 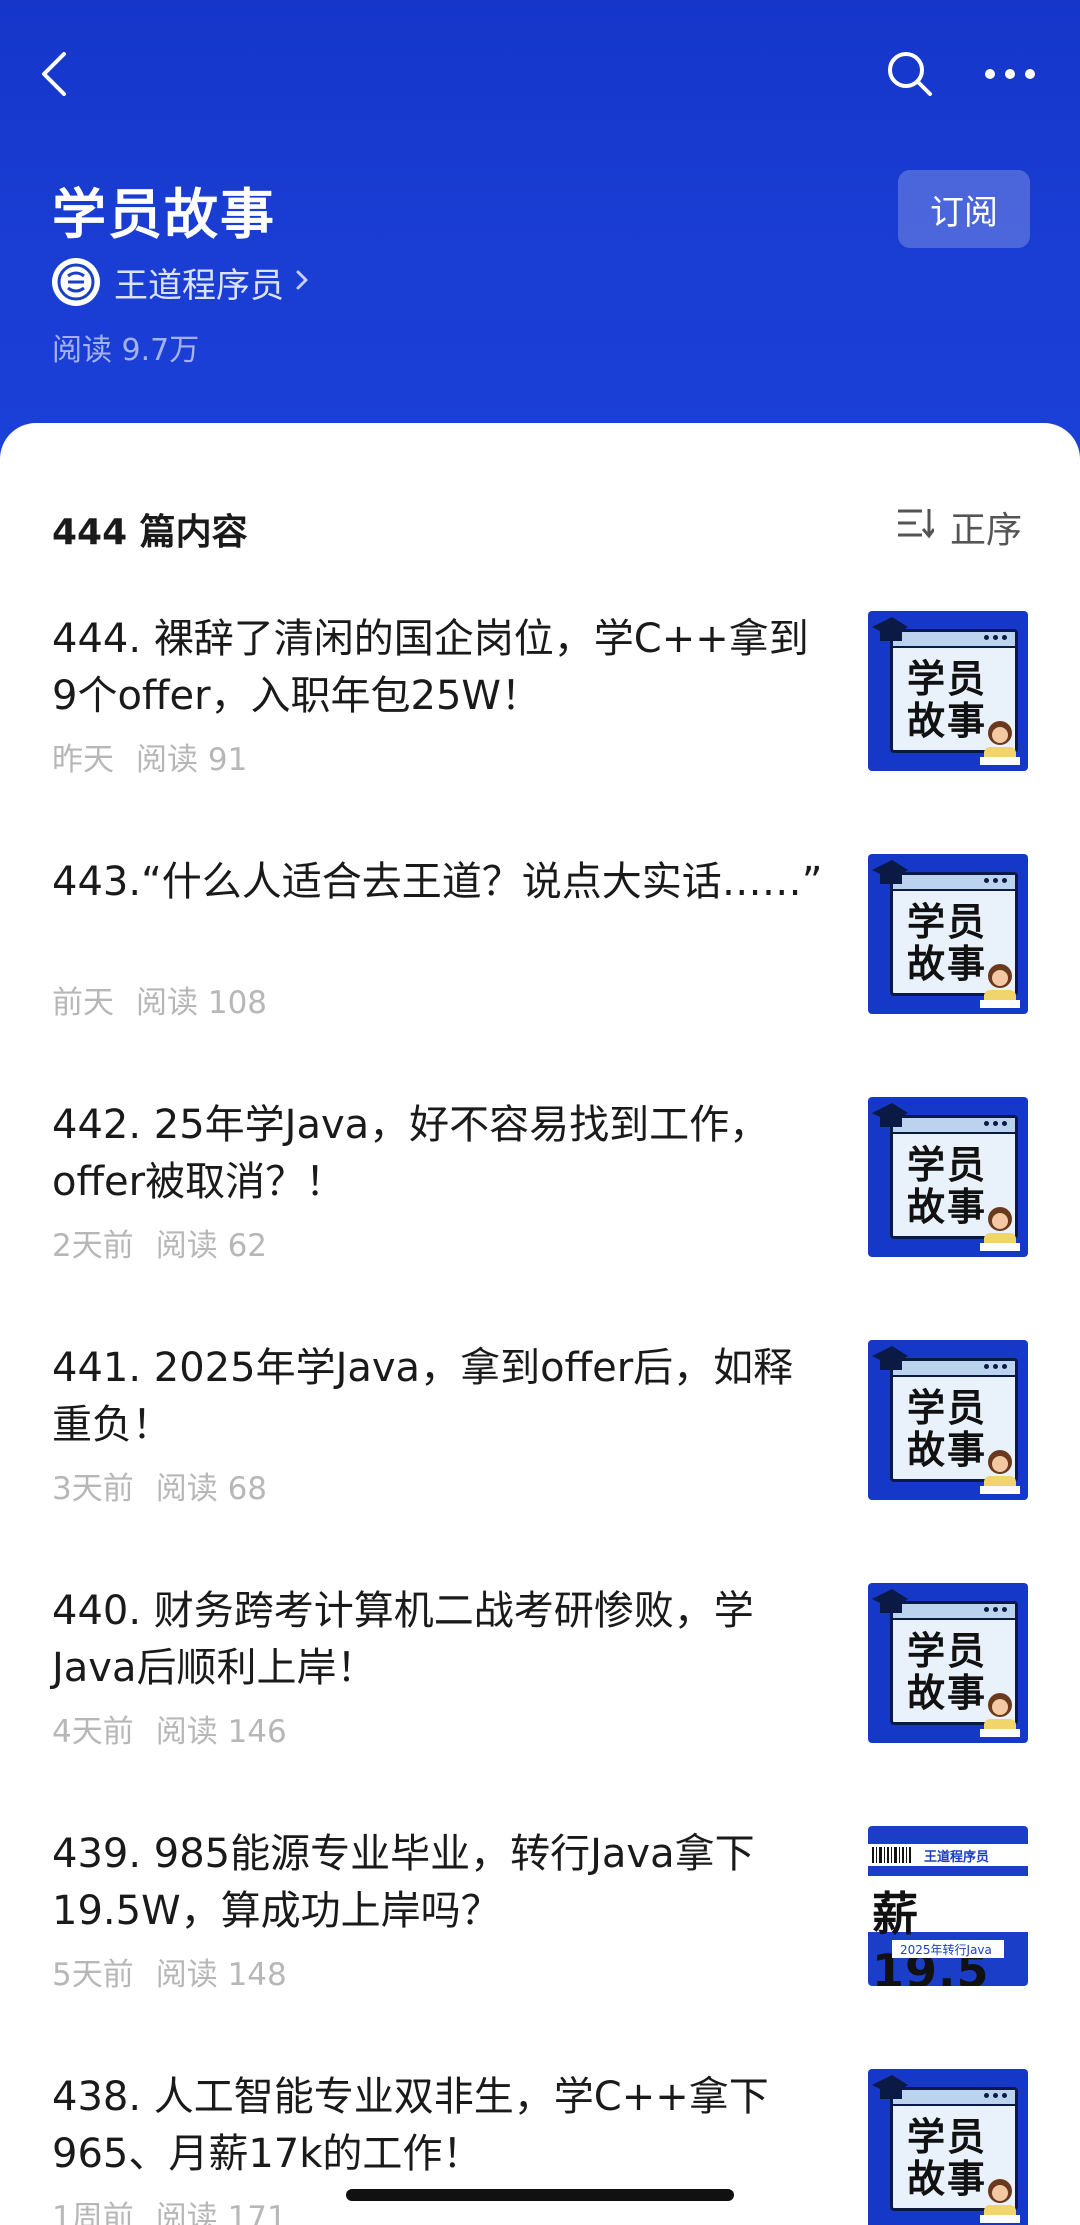 I want to click on thumbnail-salary: 薪19.5, so click(x=931, y=1936).